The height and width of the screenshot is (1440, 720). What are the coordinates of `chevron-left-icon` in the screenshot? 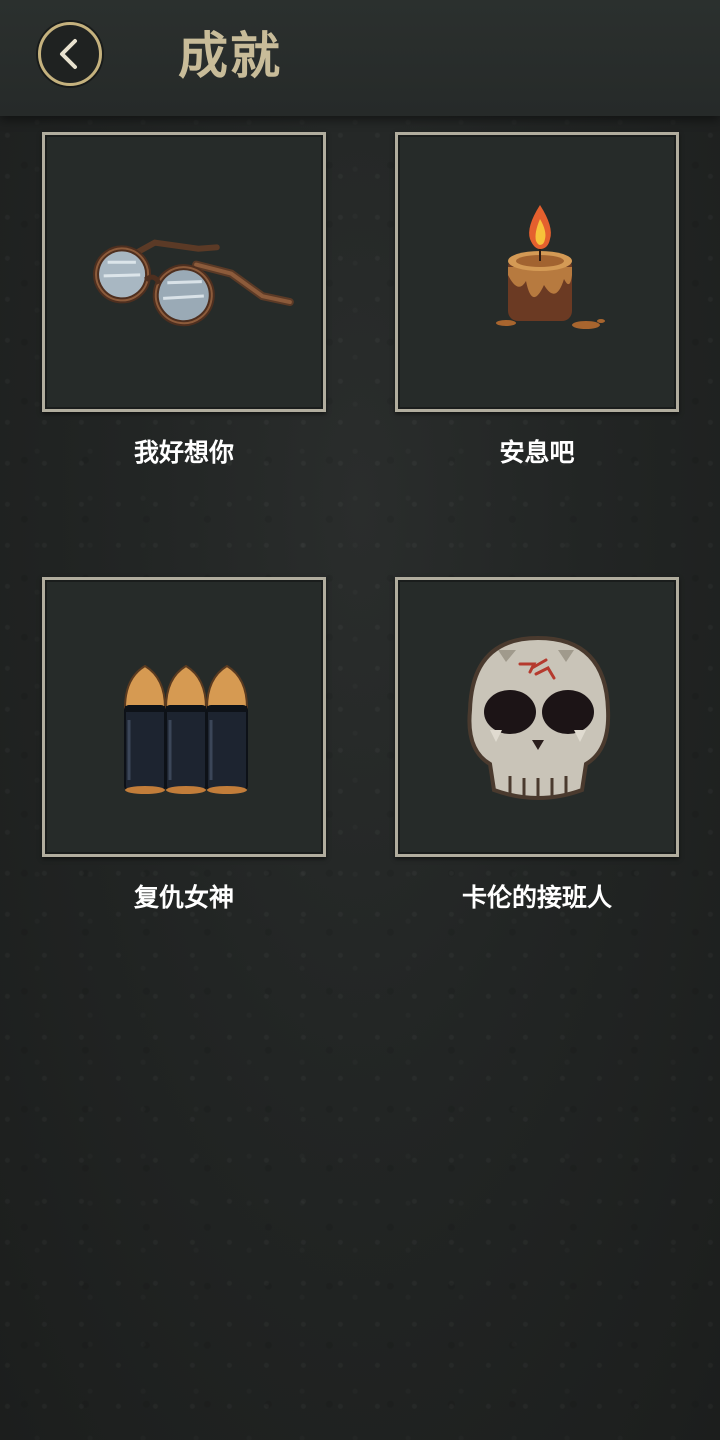 It's located at (68, 54).